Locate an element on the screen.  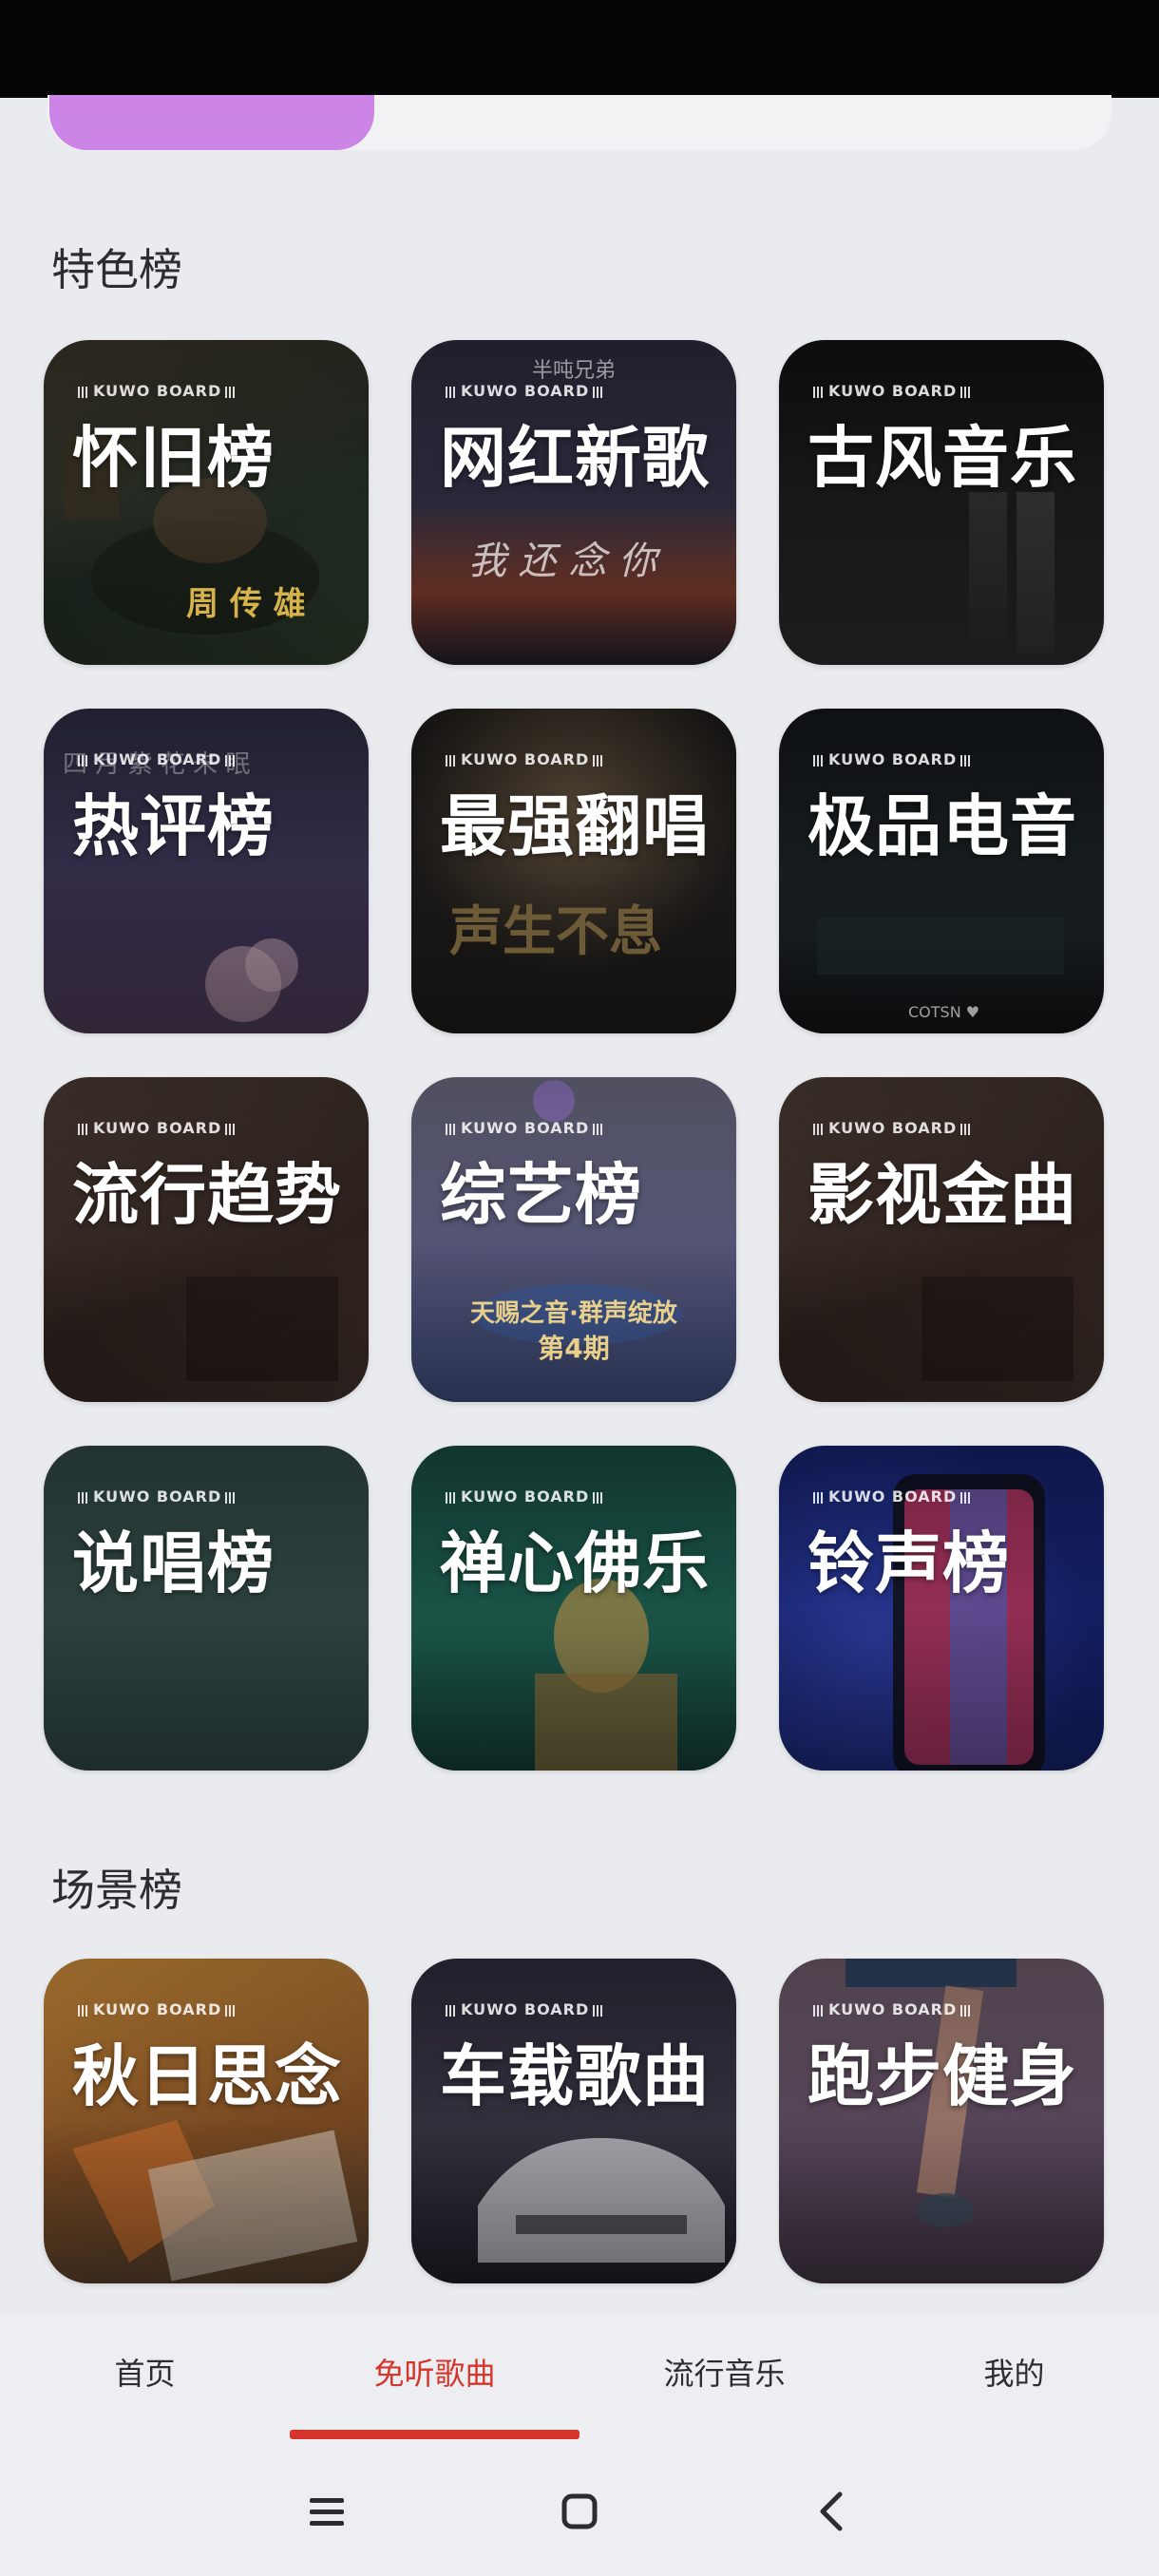
scene-card-autumn: KUWO BOARD 秋日思念 is located at coordinates (206, 2121).